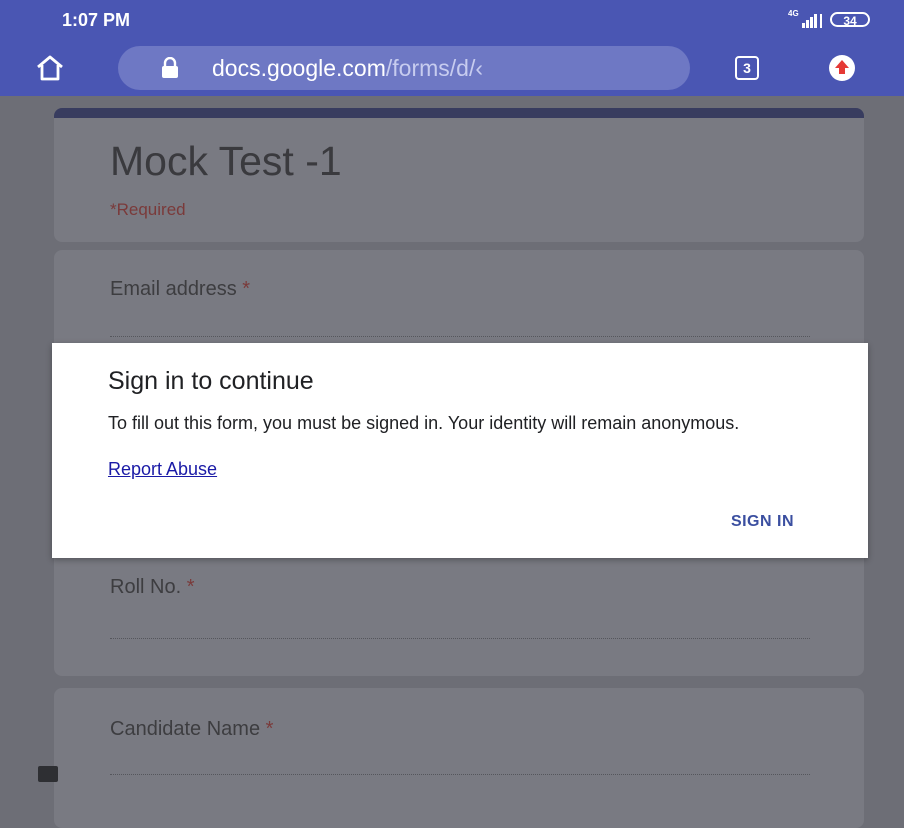 Image resolution: width=904 pixels, height=828 pixels. I want to click on address-bar: docs.google.com/forms/d/‹, so click(404, 68).